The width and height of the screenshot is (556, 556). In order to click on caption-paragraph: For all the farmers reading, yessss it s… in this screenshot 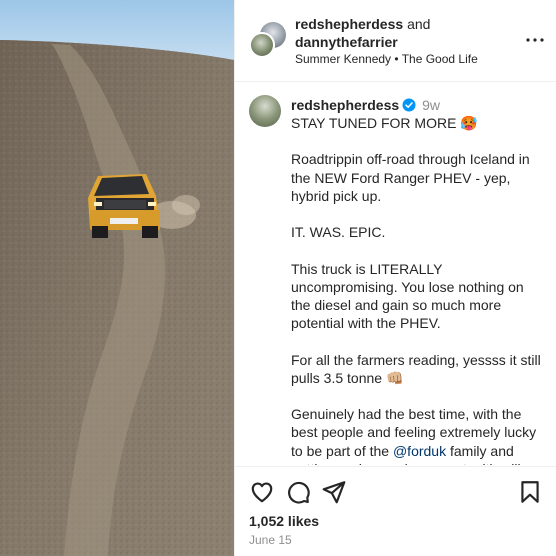, I will do `click(416, 368)`.